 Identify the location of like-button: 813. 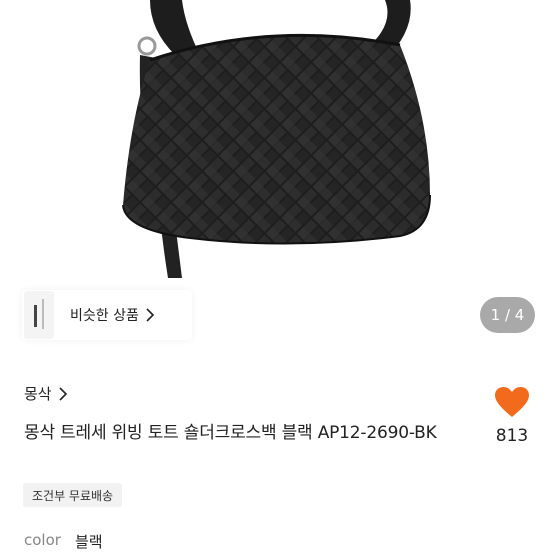
(512, 416).